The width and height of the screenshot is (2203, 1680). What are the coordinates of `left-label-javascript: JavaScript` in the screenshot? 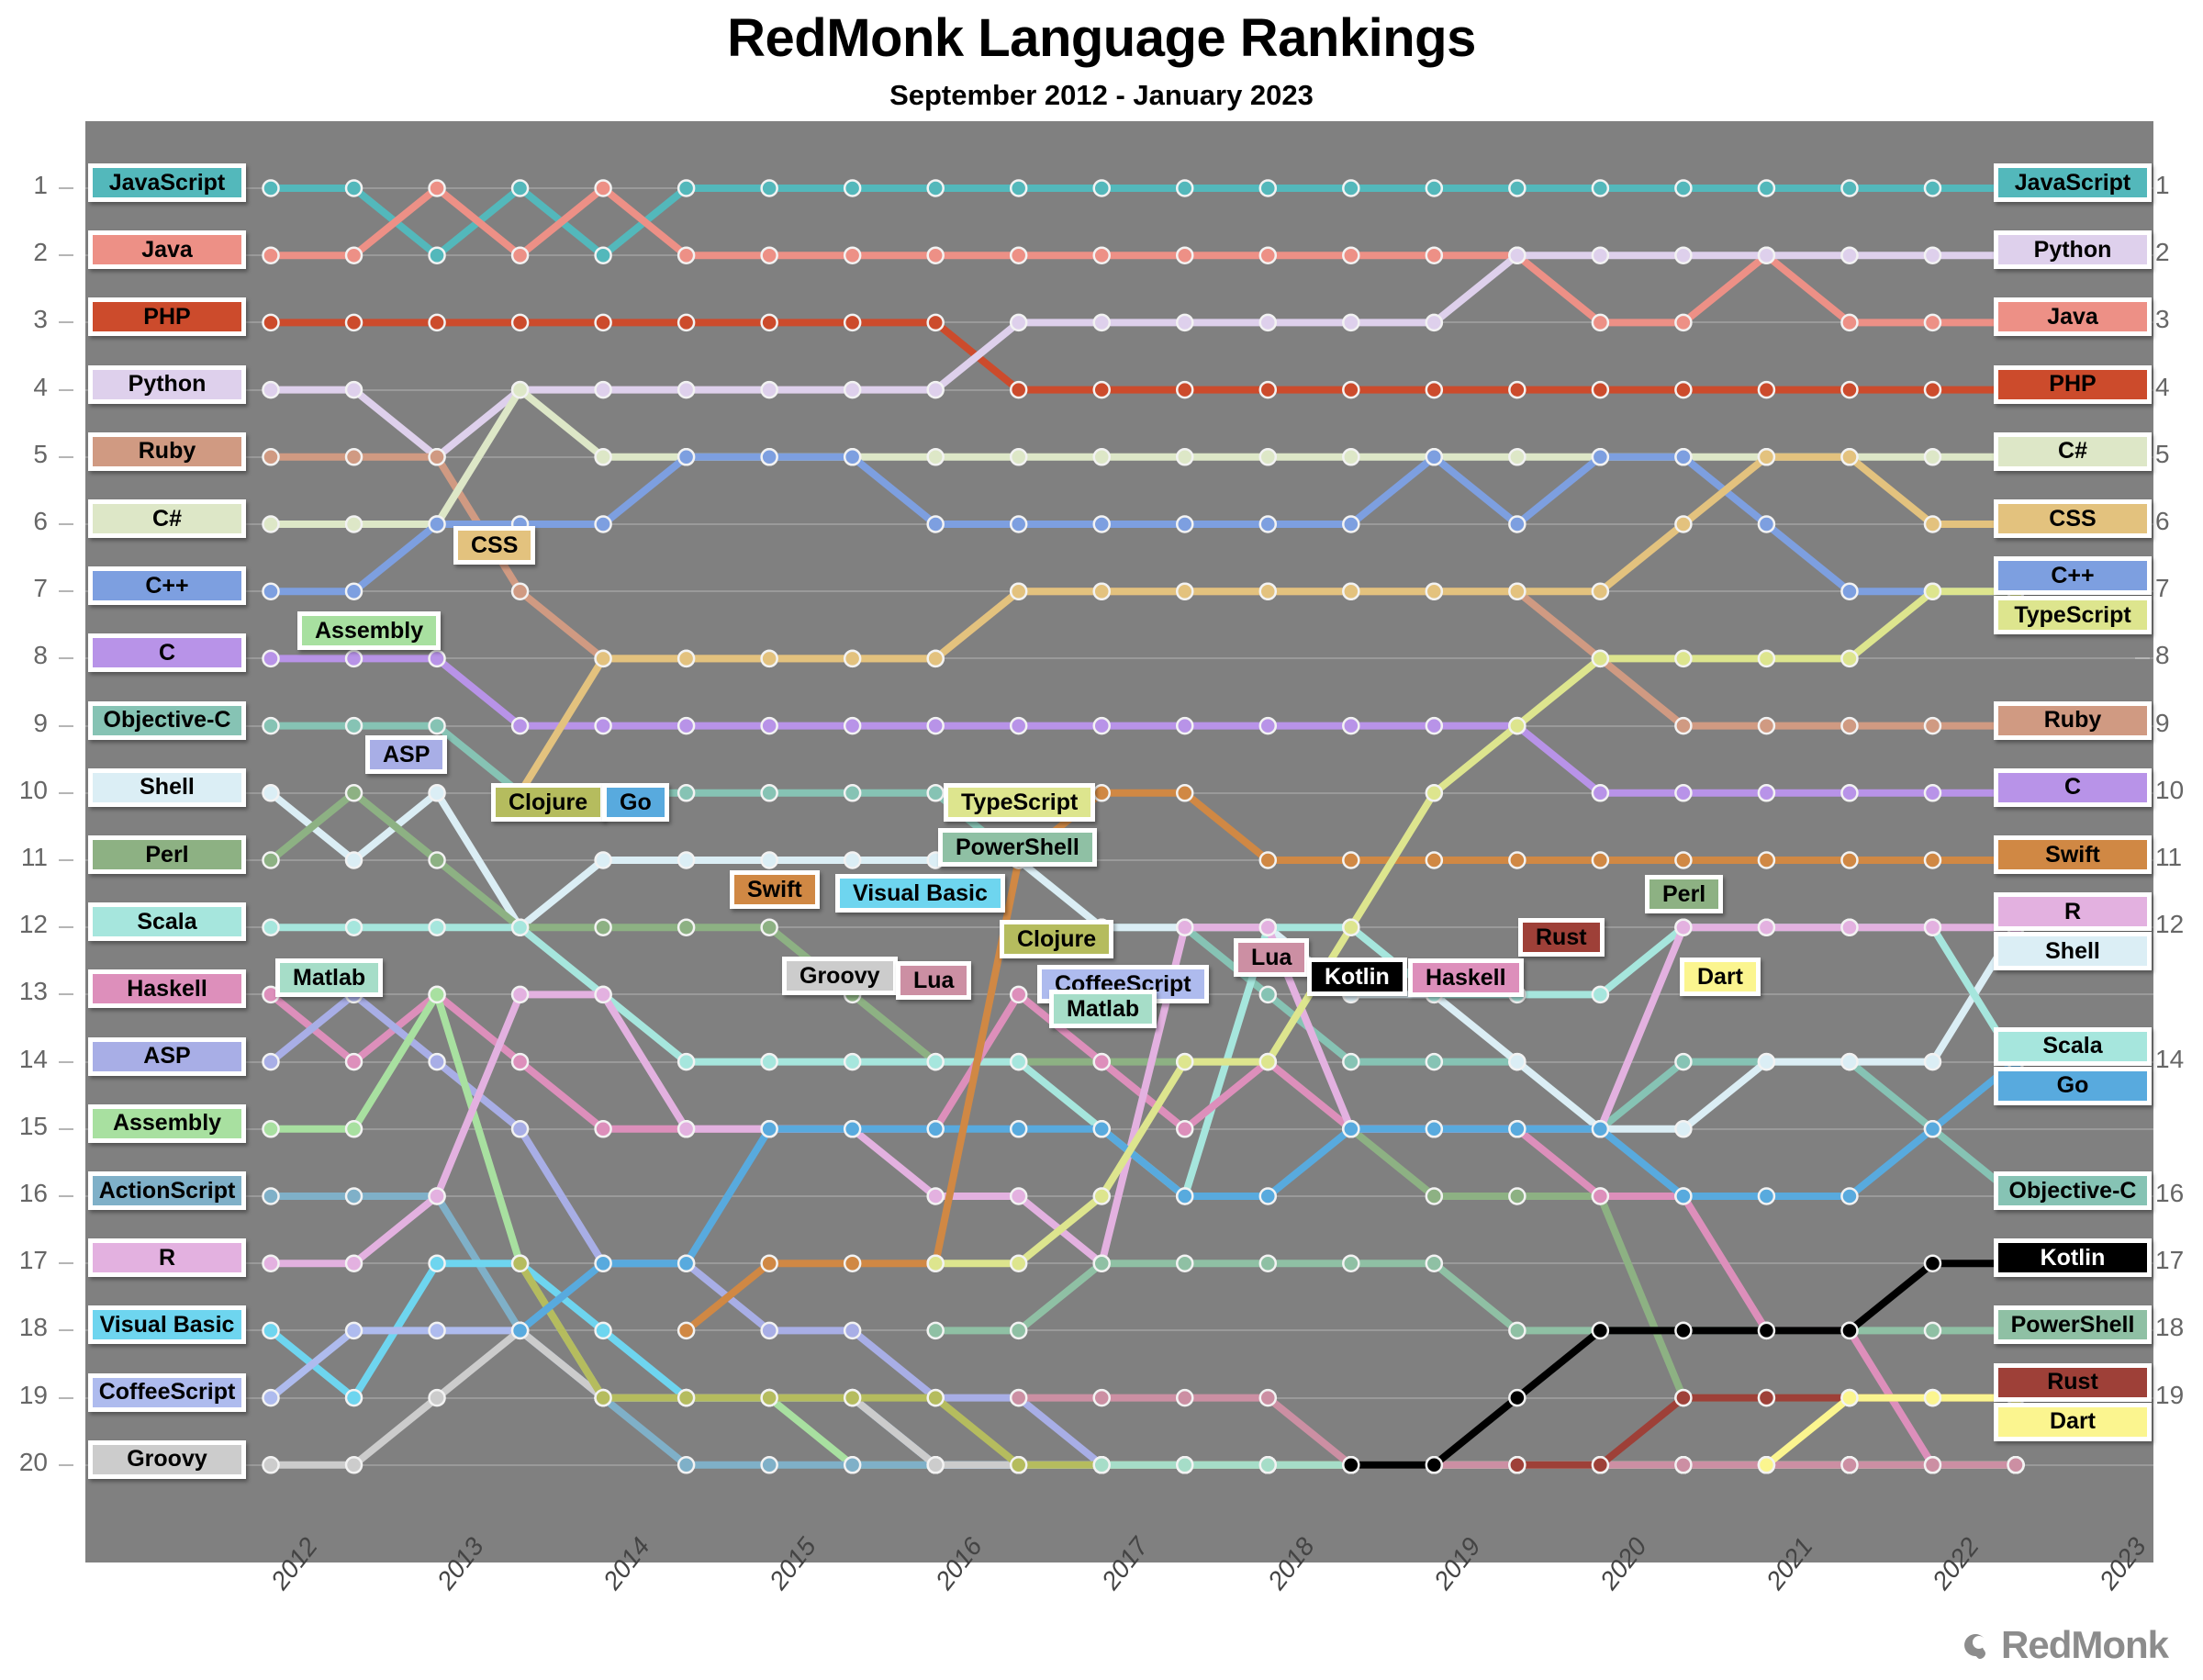 It's located at (167, 182).